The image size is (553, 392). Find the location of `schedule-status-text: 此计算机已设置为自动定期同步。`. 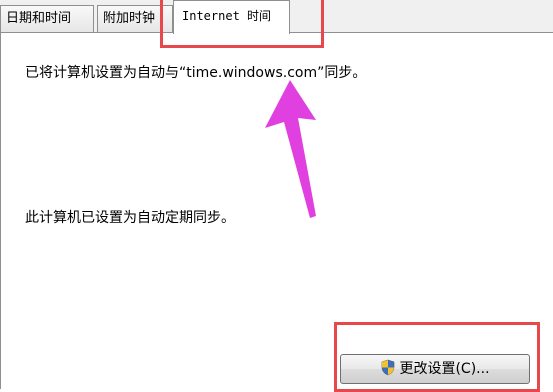

schedule-status-text: 此计算机已设置为自动定期同步。 is located at coordinates (130, 218).